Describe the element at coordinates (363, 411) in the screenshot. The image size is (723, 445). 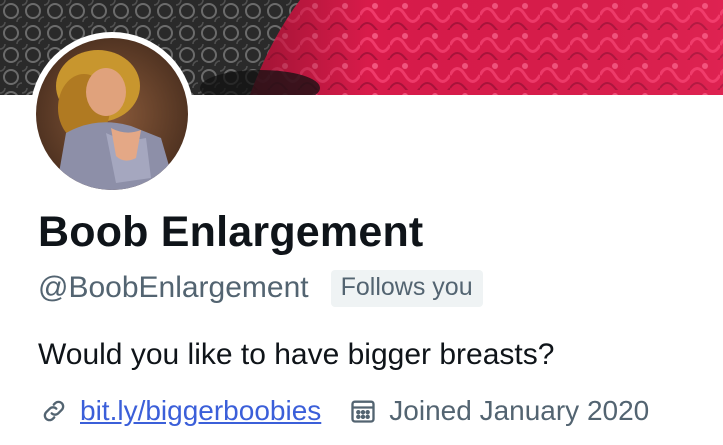
I see `calendar-icon` at that location.